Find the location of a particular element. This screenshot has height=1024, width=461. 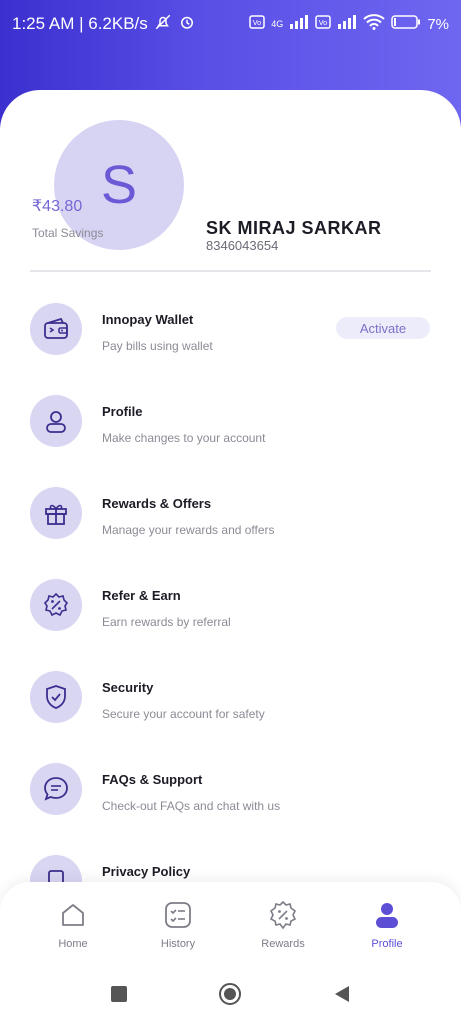

total-savings-label: Total Savings is located at coordinates (68, 233).